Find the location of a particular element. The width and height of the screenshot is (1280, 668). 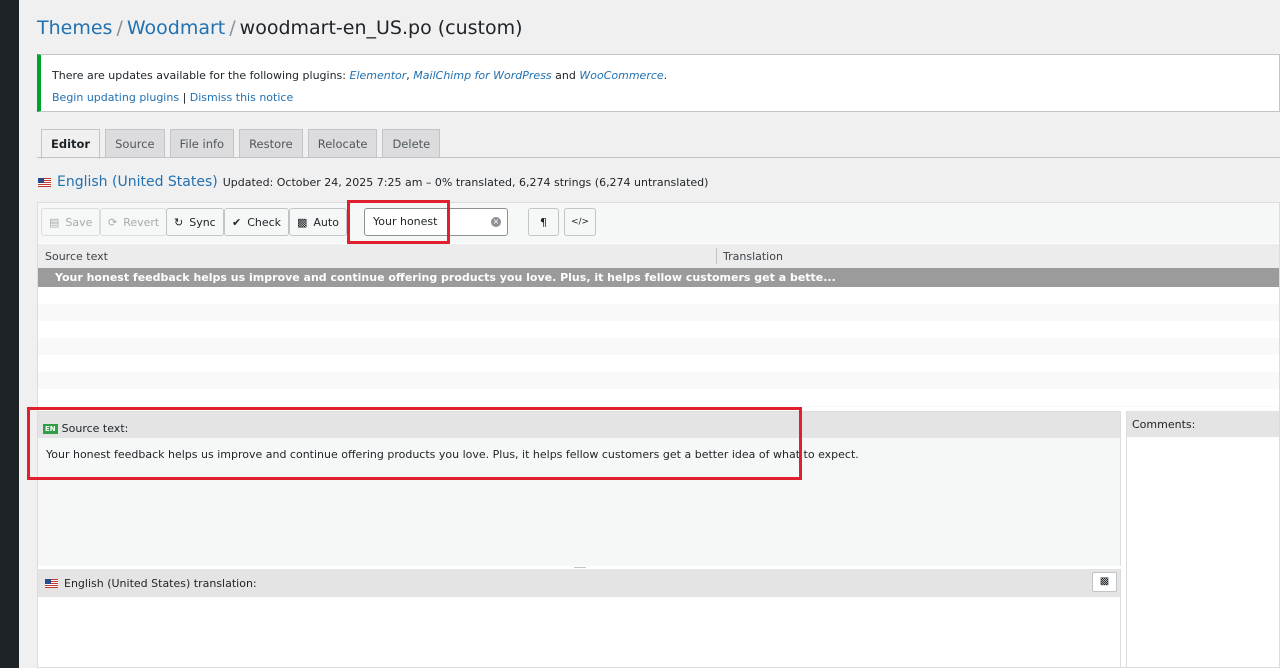

sync-icon: ↻ is located at coordinates (179, 222).